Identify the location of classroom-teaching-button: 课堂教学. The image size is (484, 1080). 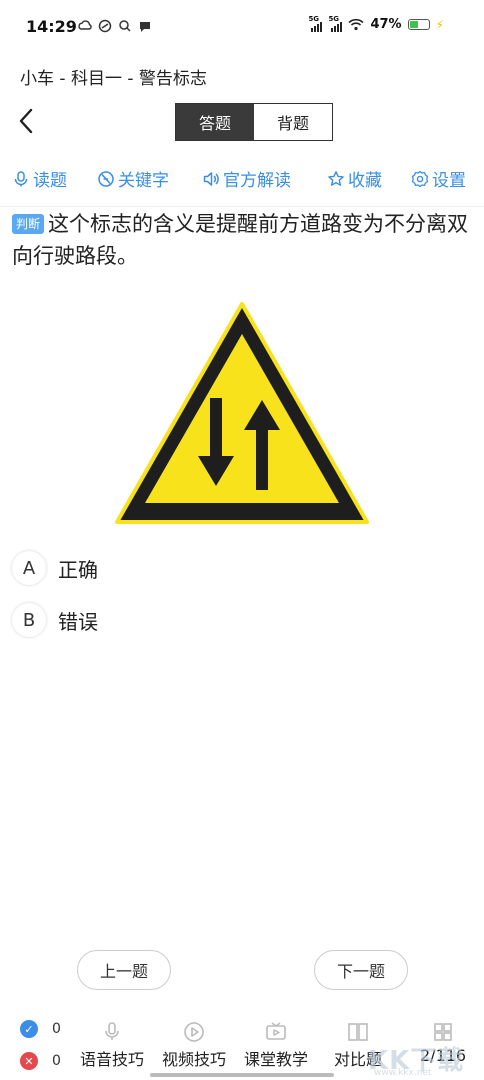
(276, 1045).